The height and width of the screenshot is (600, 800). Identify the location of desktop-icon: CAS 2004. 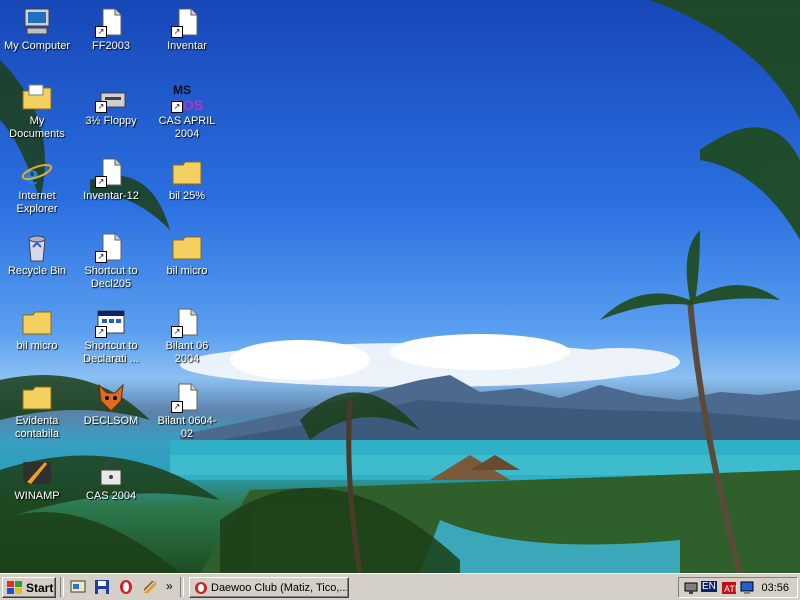
(111, 479).